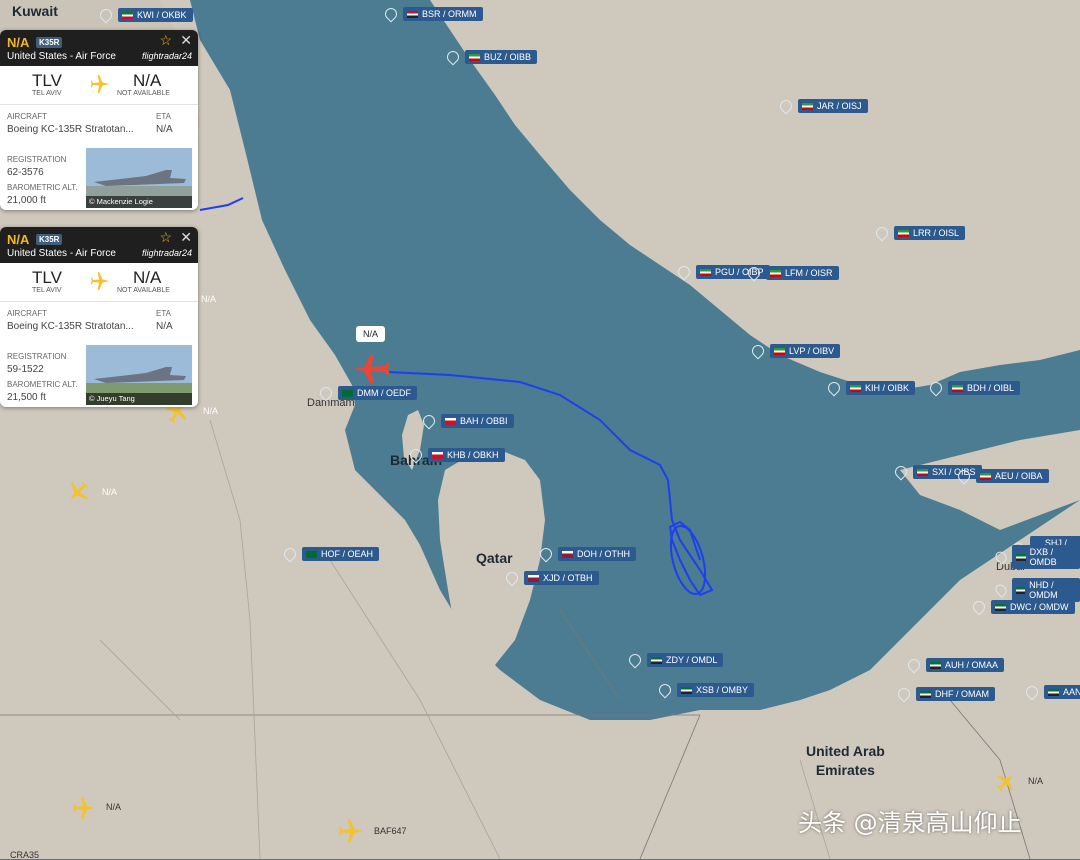  I want to click on airport-marker-doh: DOH / OTHH, so click(586, 554).